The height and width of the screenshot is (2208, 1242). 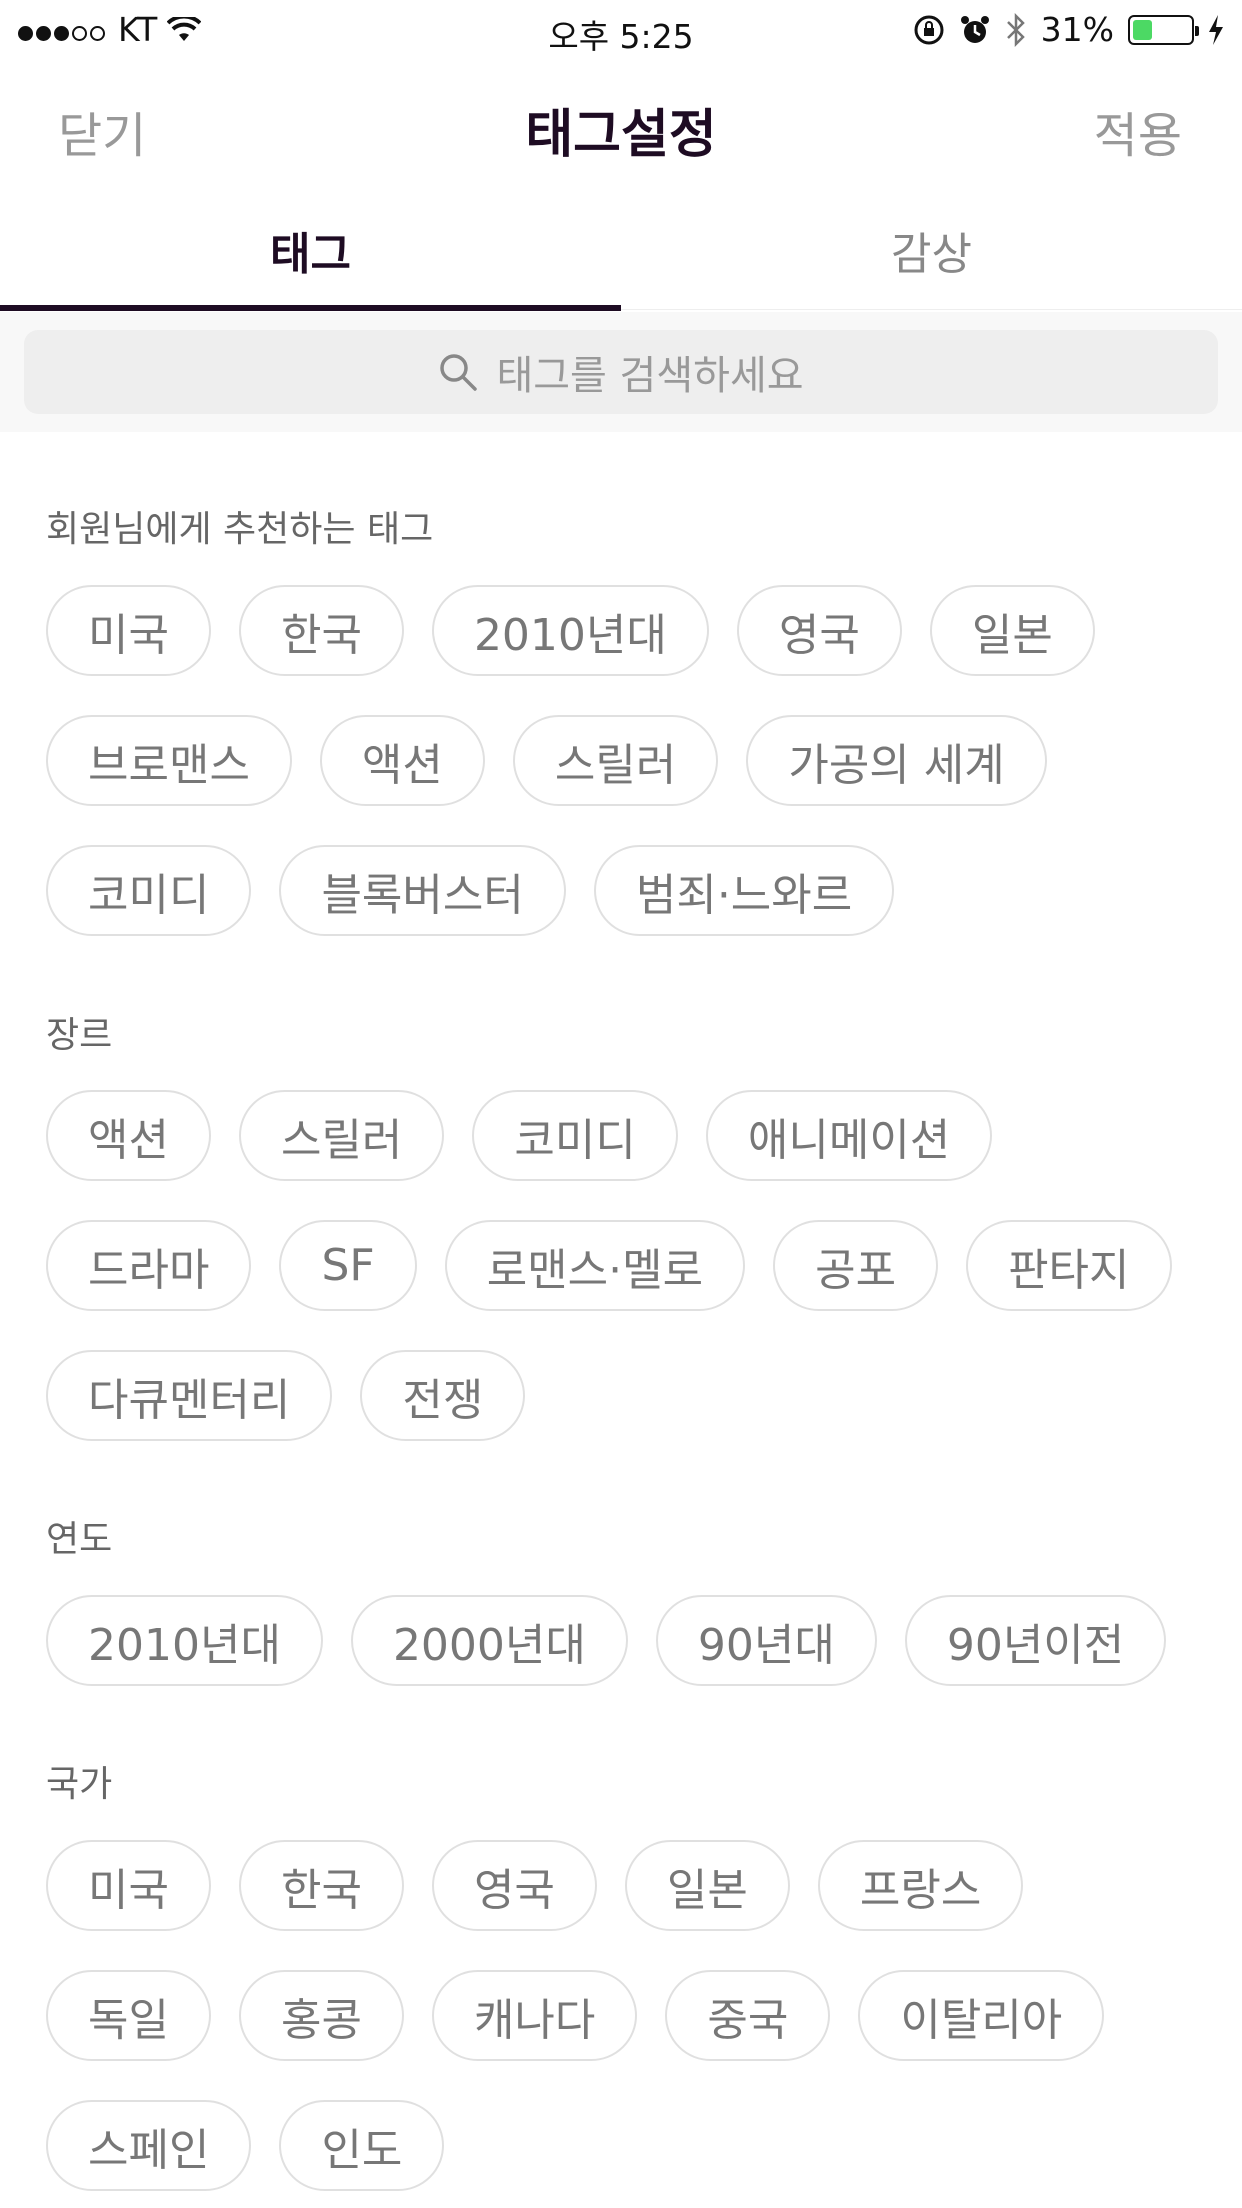 What do you see at coordinates (650, 376) in the screenshot?
I see `search-placeholder: 태그를 검색하세요` at bounding box center [650, 376].